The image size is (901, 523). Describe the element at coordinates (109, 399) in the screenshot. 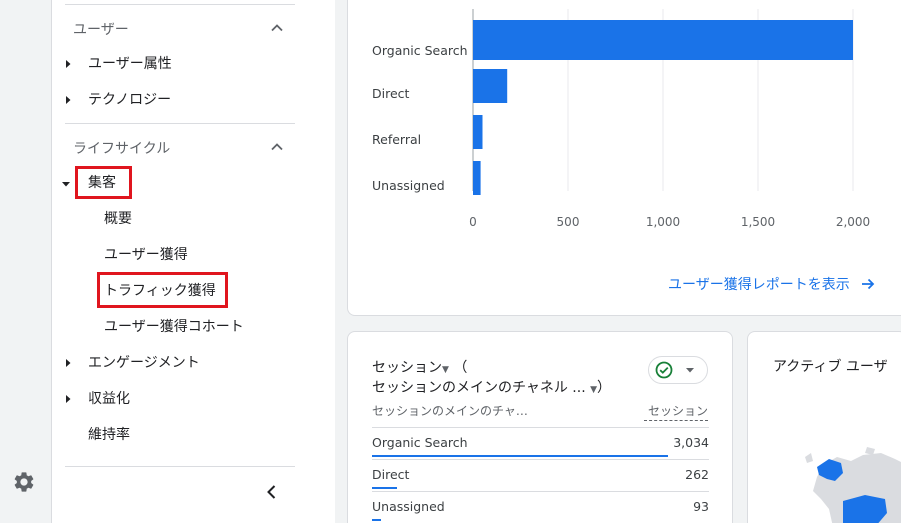

I see `nav-item-label: 収益化` at that location.